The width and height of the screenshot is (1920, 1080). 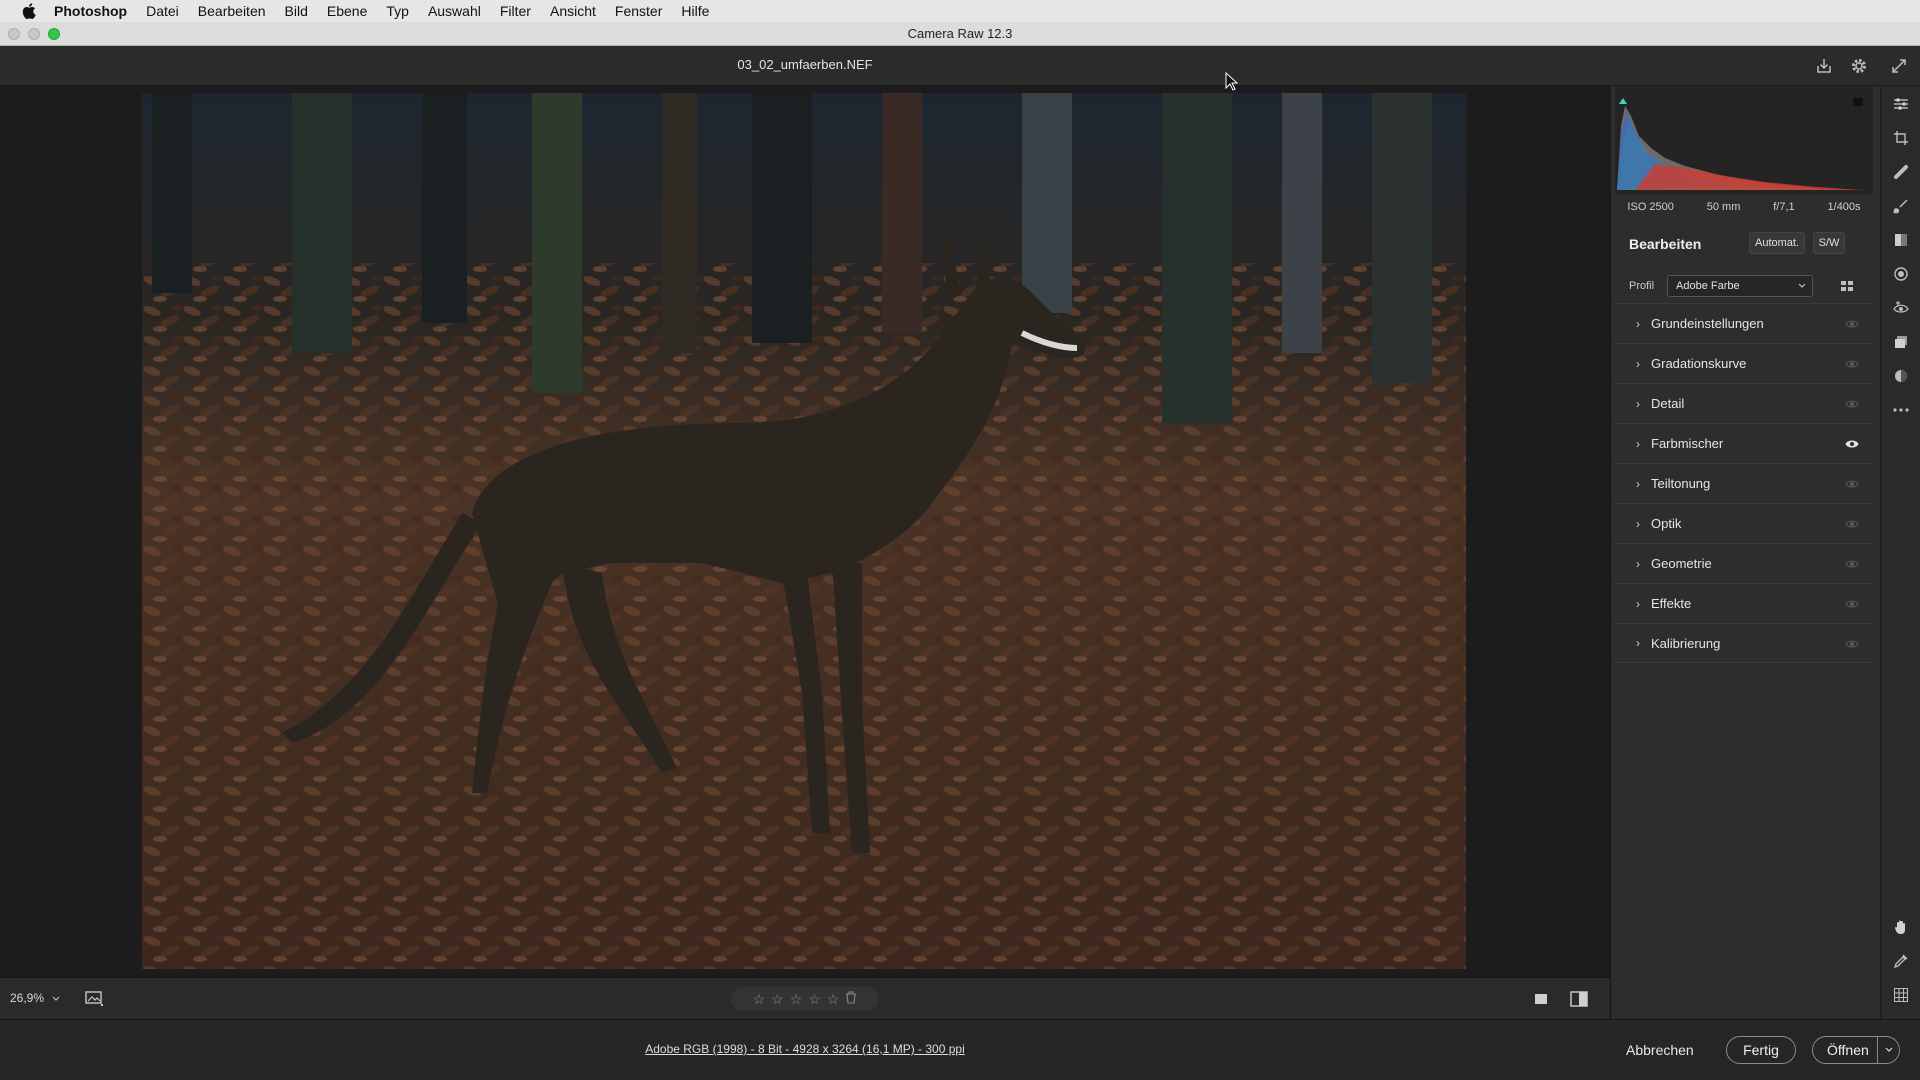 I want to click on trash-icon, so click(x=851, y=999).